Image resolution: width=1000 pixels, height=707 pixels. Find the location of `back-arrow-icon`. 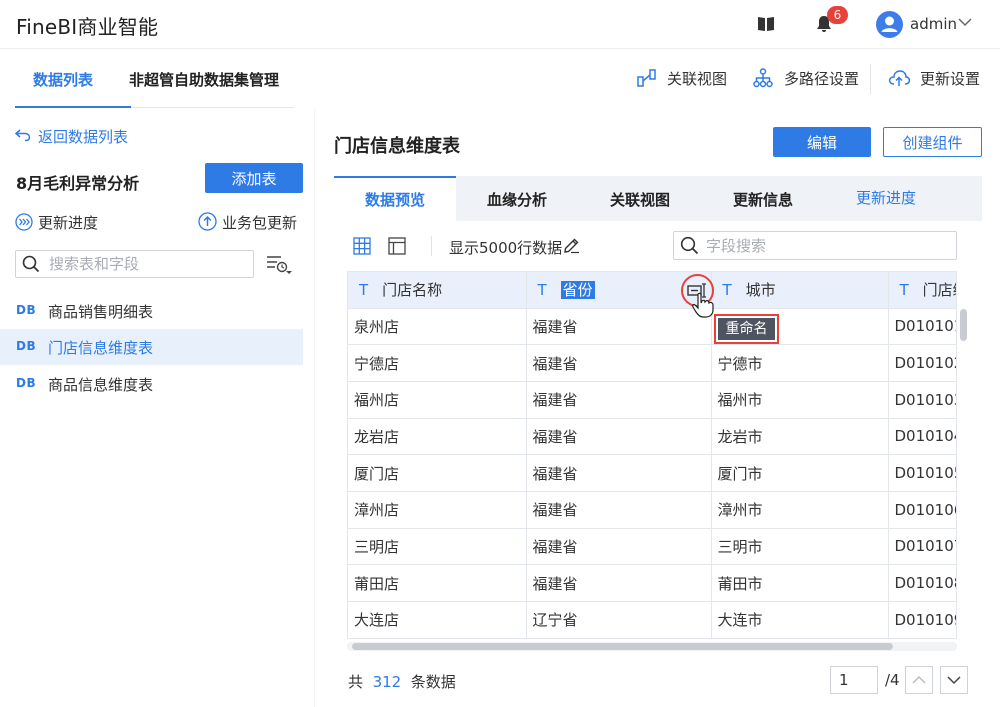

back-arrow-icon is located at coordinates (23, 135).